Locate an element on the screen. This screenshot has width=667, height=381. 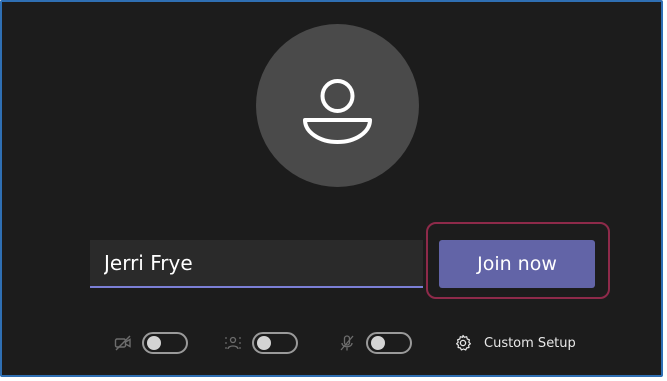
camera-toggle is located at coordinates (165, 343).